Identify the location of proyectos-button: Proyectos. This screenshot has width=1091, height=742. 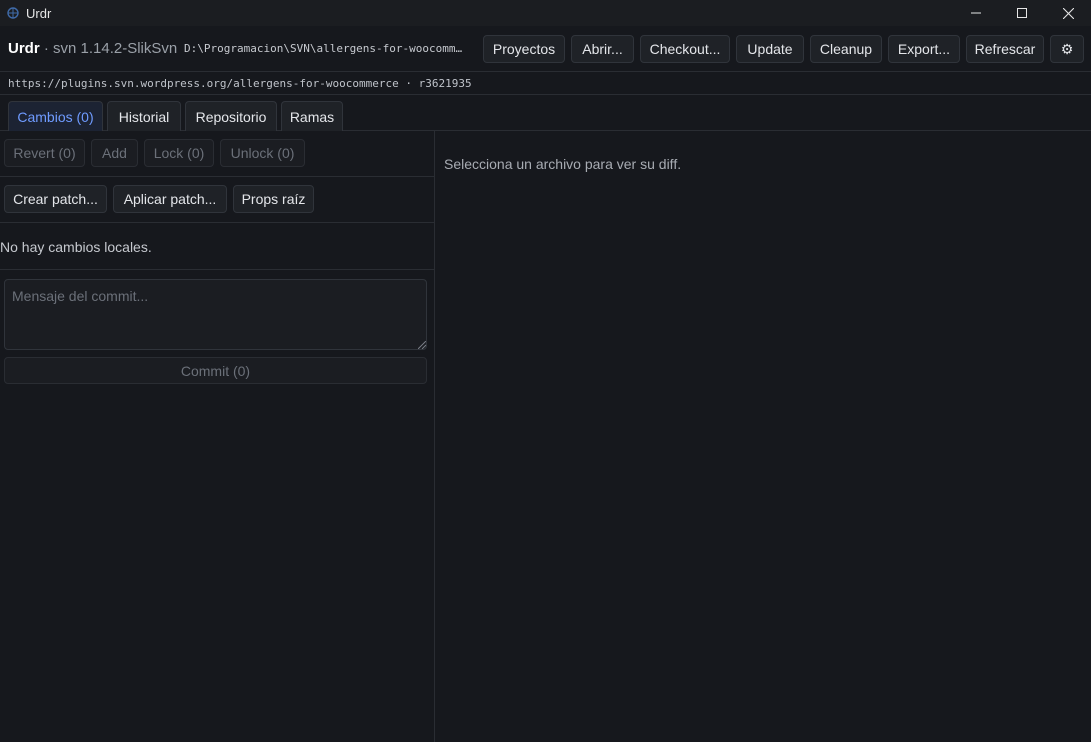
(524, 49).